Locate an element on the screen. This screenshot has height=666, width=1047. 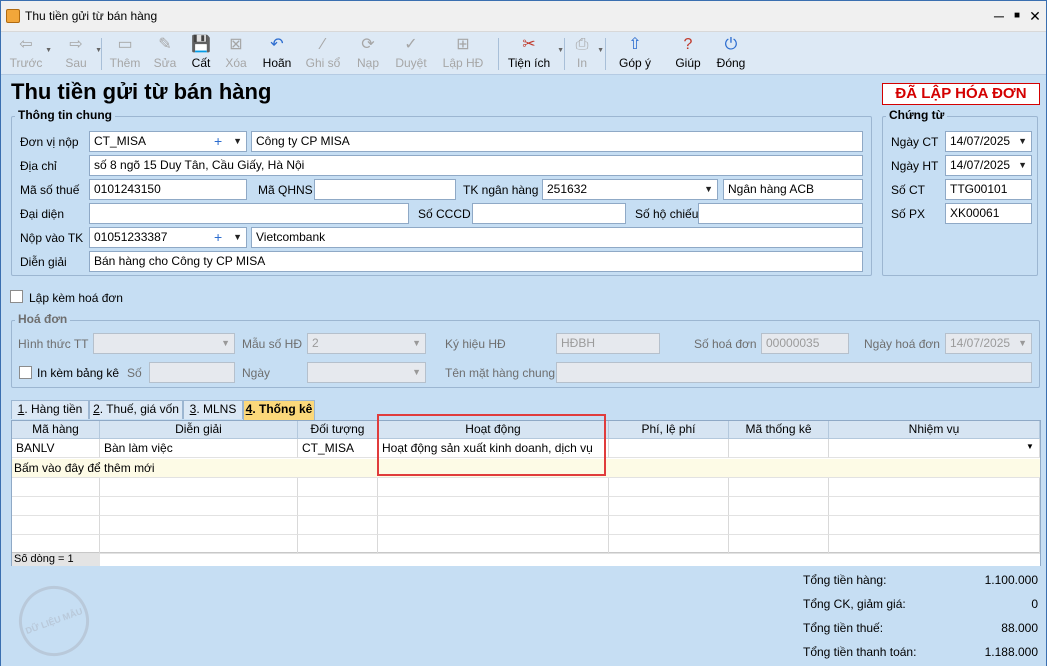
invoice-symbol-field: HĐBH is located at coordinates (608, 343).